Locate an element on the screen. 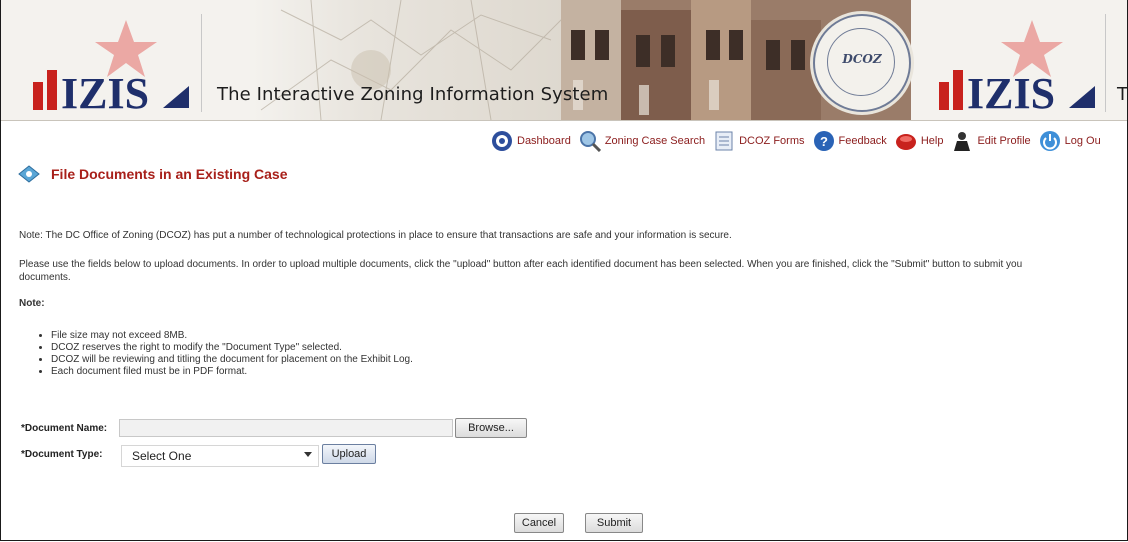  document-type-label: *Document Type: is located at coordinates (62, 454).